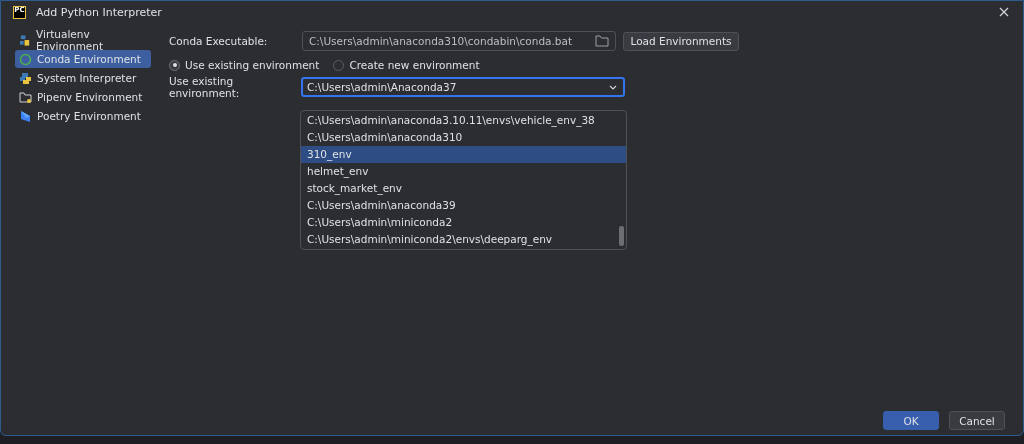  I want to click on dropdown-option: C:\Users\admin\anaconda39, so click(463, 205).